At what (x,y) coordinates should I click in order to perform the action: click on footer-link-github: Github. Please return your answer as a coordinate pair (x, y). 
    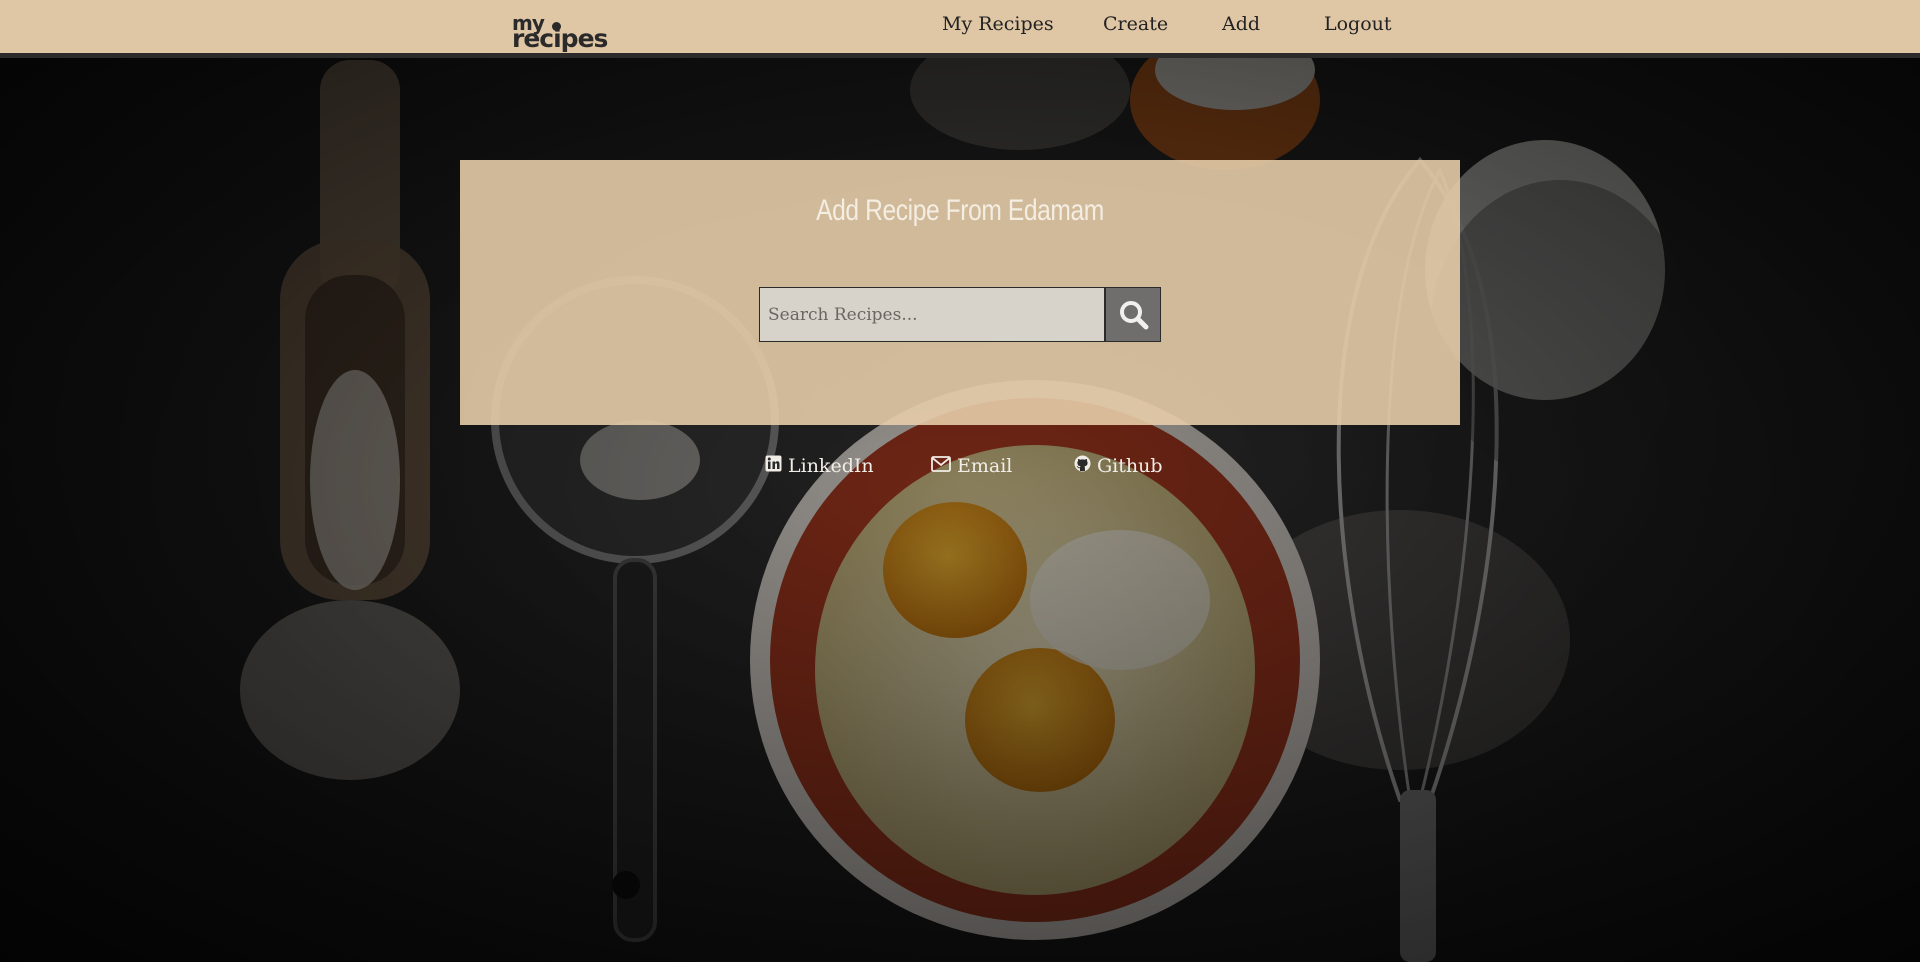
    Looking at the image, I should click on (1118, 466).